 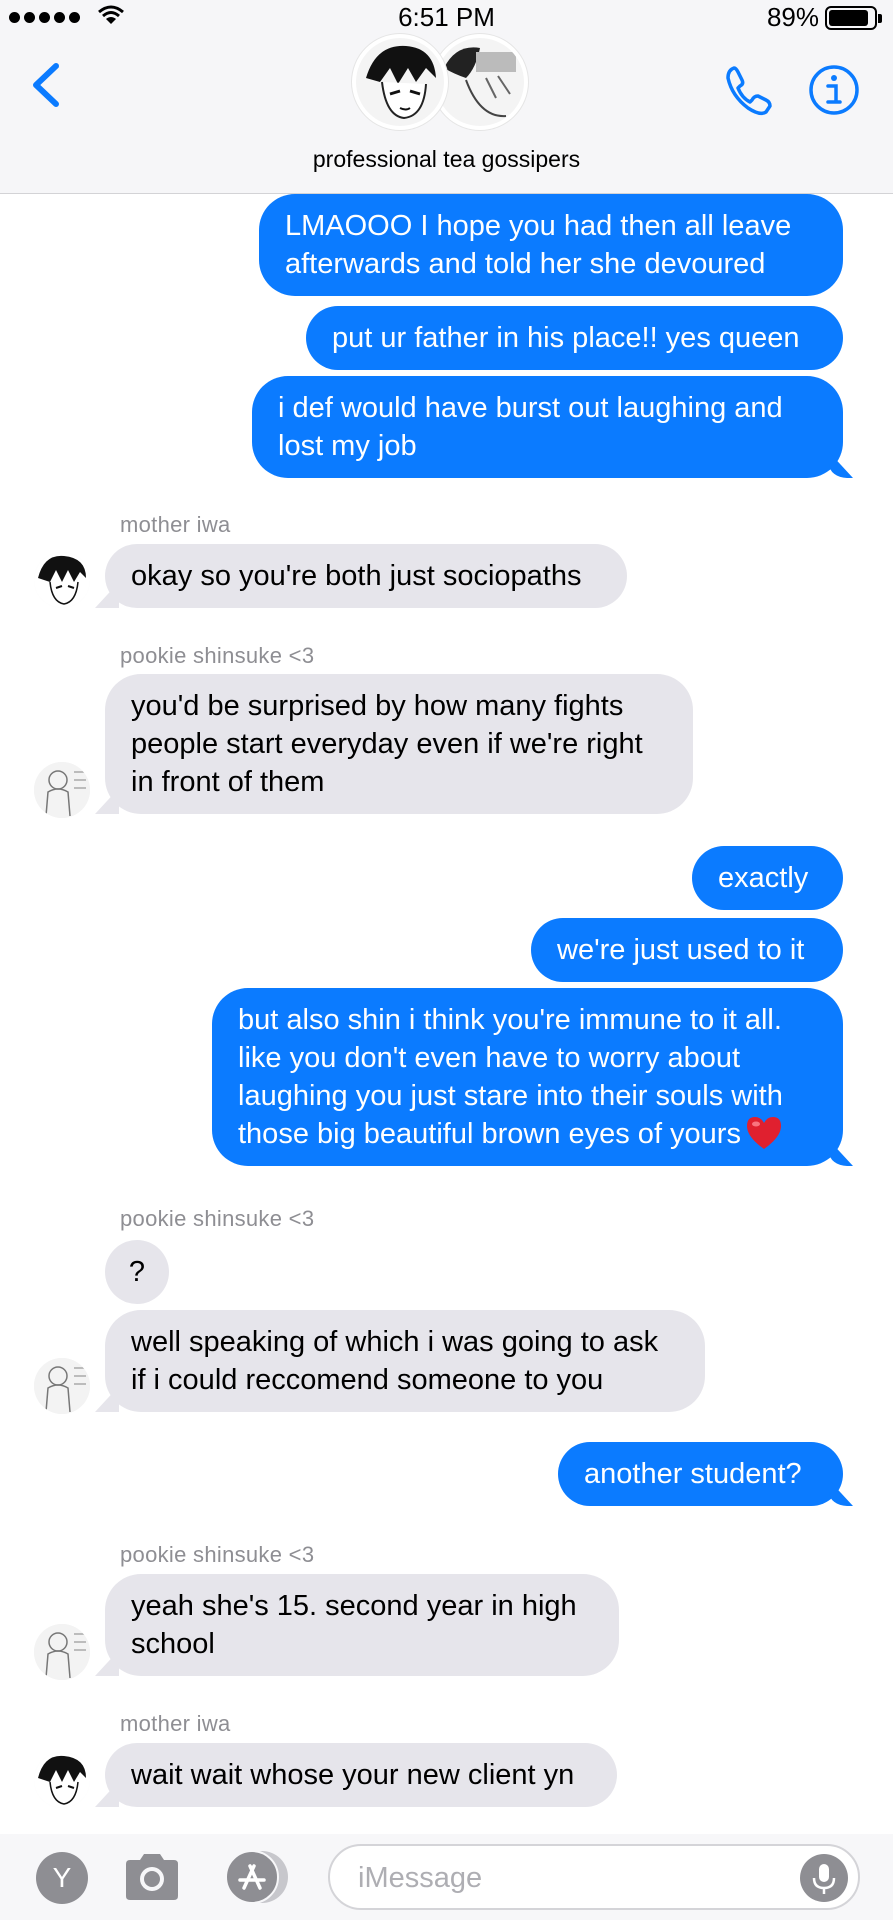 I want to click on app-store-icon, so click(x=256, y=1877).